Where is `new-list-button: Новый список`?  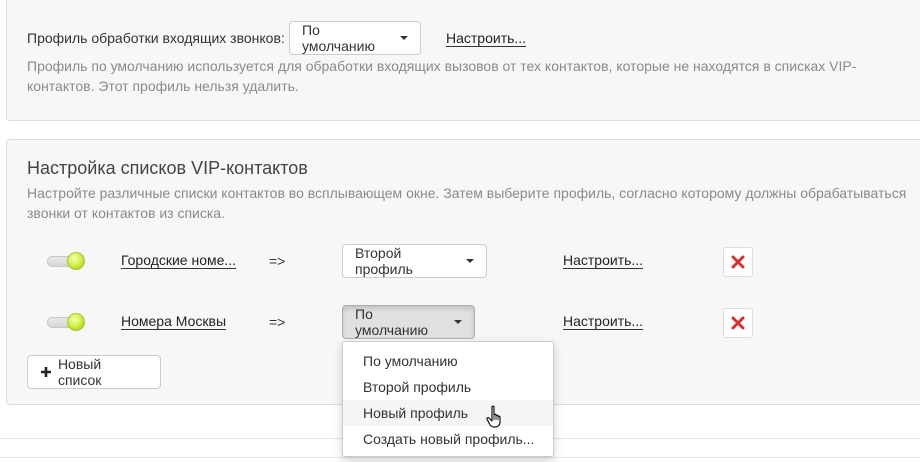 new-list-button: Новый список is located at coordinates (94, 372).